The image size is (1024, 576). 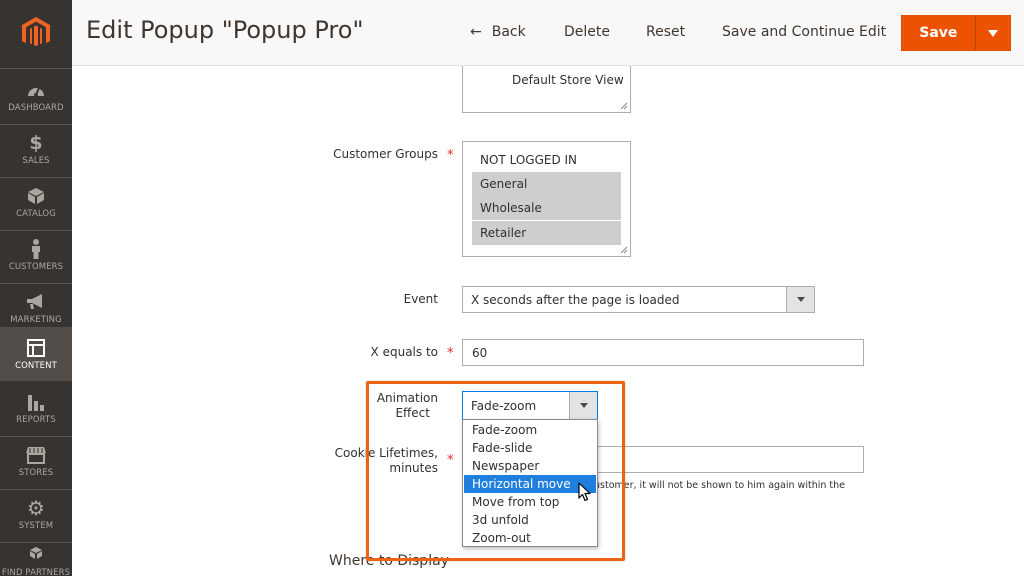 What do you see at coordinates (508, 32) in the screenshot?
I see `back-label: Back` at bounding box center [508, 32].